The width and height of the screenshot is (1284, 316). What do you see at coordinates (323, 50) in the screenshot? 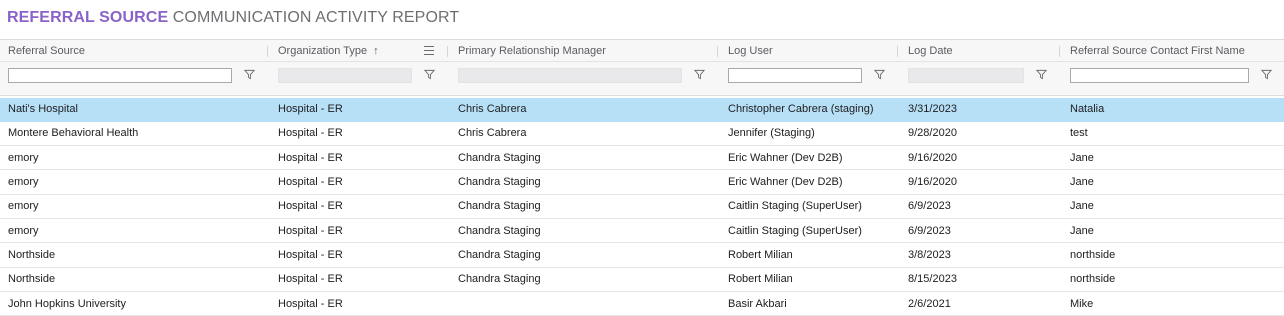
I see `column-header-label: Organization Type` at bounding box center [323, 50].